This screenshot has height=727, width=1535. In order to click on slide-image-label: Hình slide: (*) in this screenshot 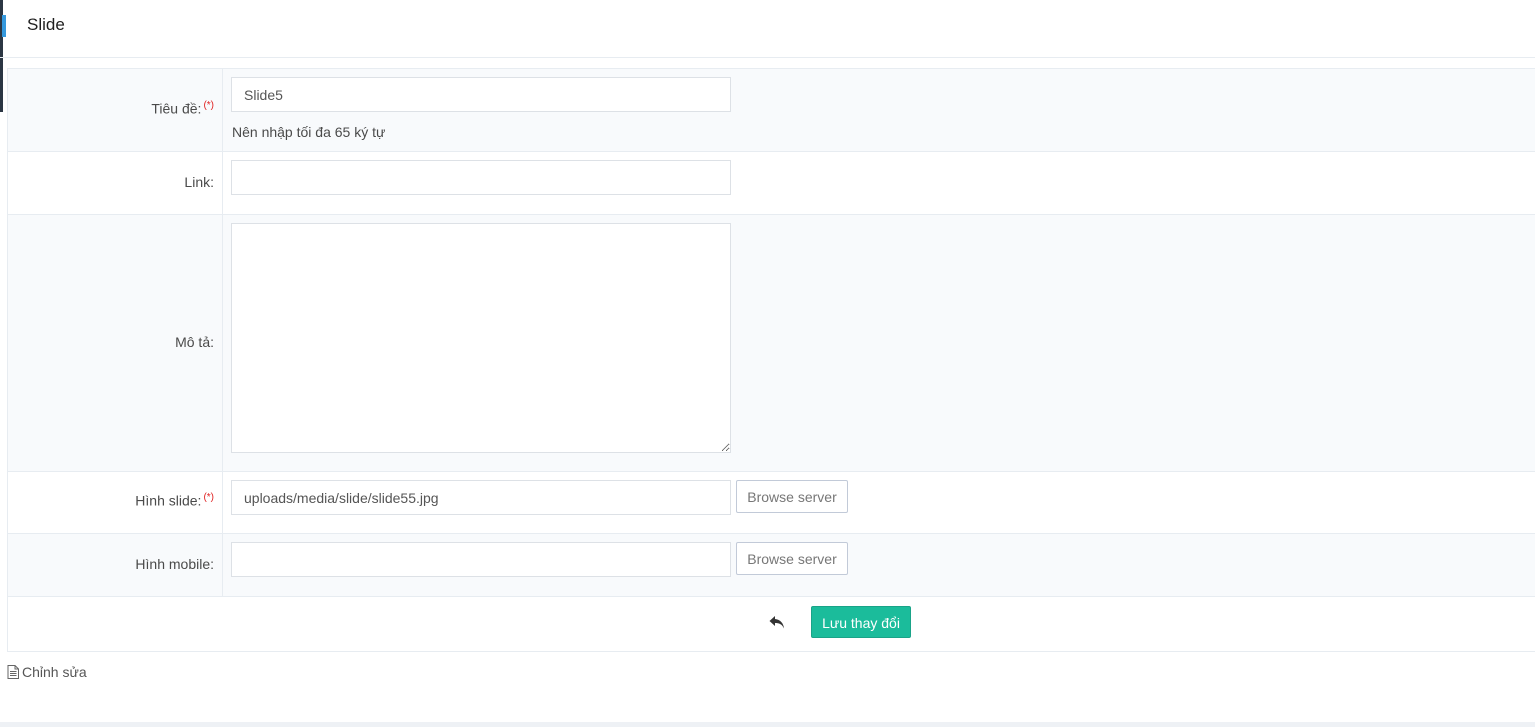, I will do `click(174, 500)`.